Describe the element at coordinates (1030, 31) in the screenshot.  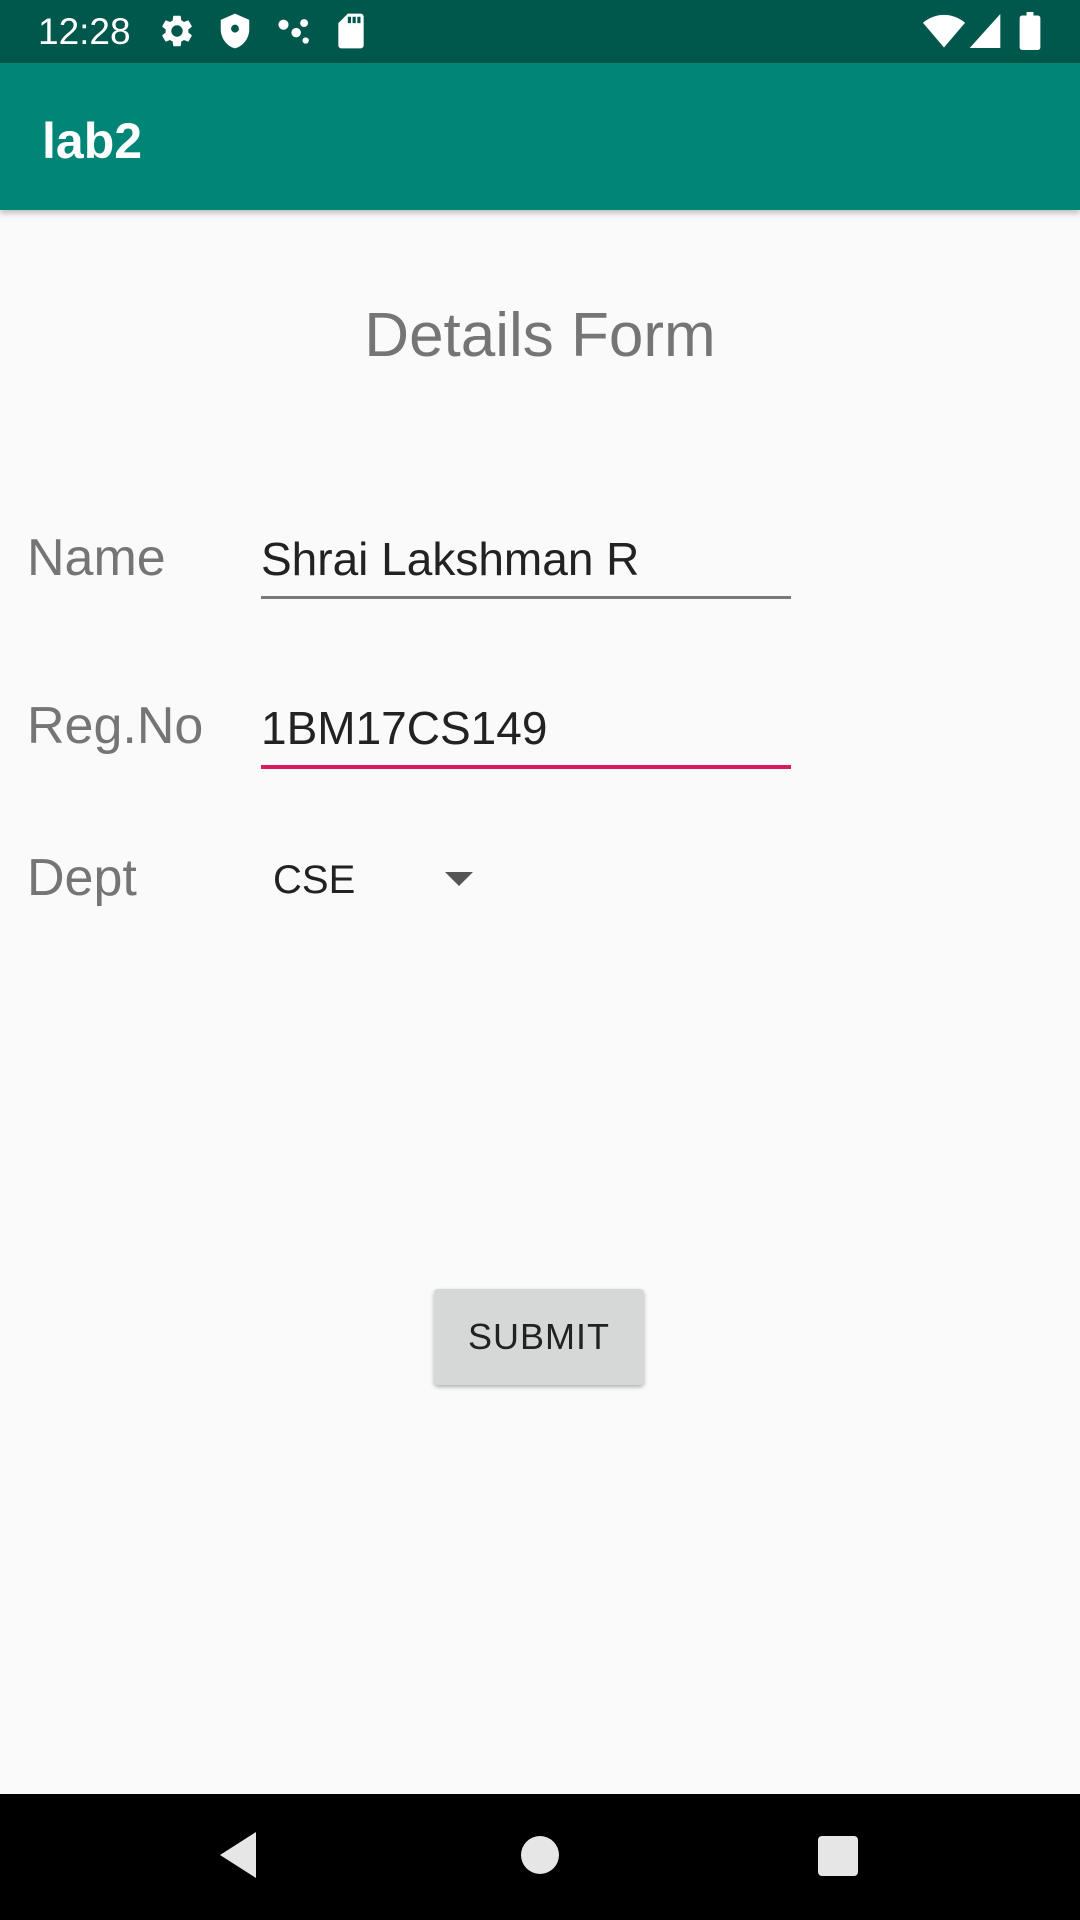
I see `battery-icon` at that location.